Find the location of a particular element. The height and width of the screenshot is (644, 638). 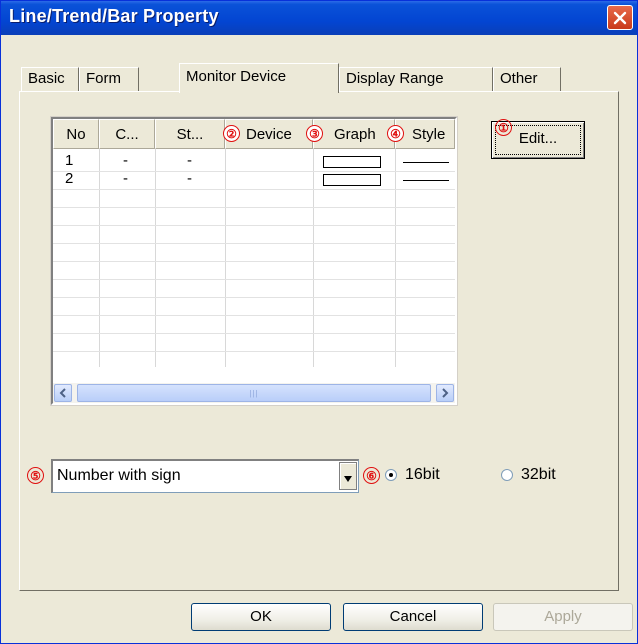

close-icon is located at coordinates (620, 17).